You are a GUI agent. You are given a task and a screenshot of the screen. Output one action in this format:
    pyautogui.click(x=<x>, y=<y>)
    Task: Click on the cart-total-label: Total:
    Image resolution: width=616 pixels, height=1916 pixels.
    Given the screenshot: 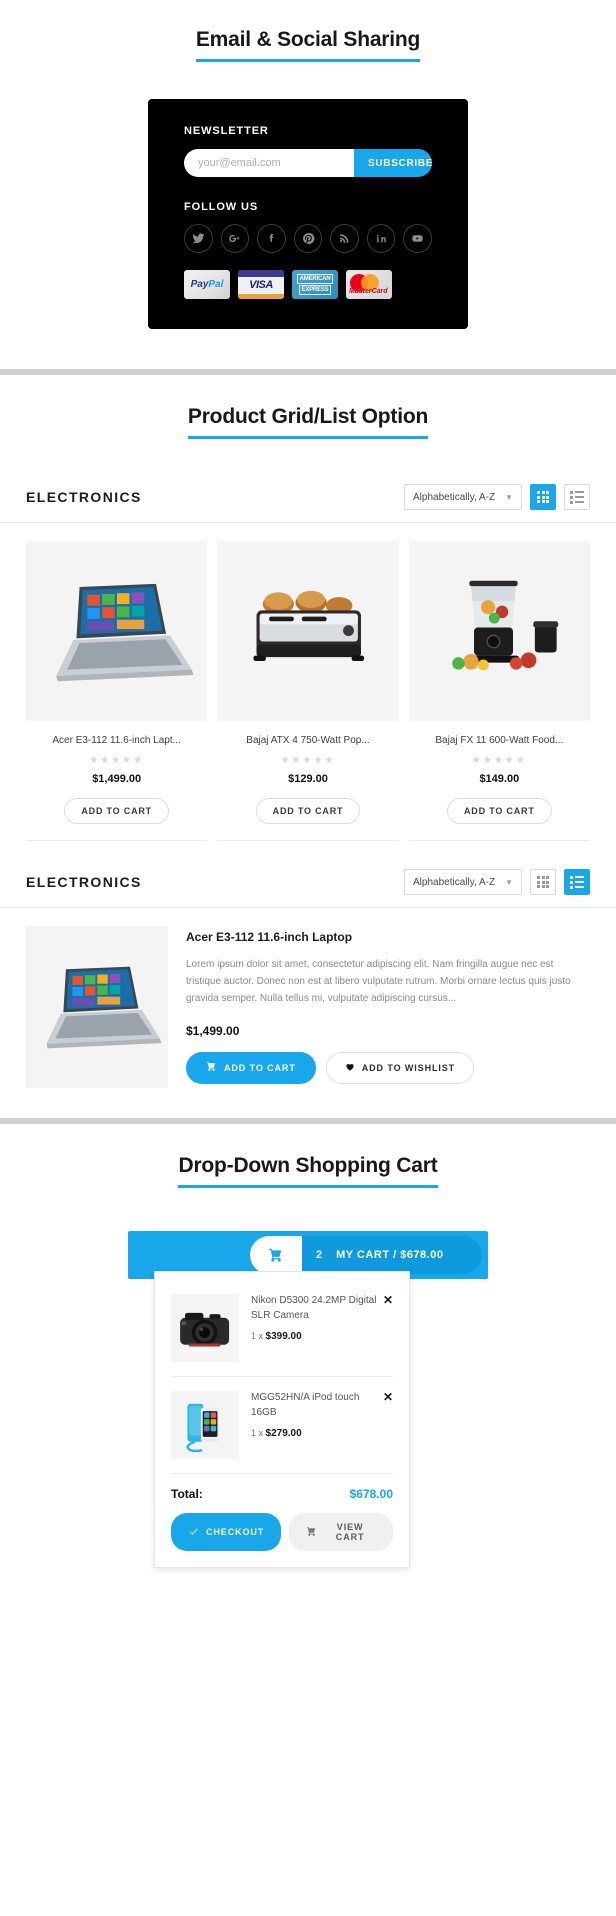 What is the action you would take?
    pyautogui.click(x=187, y=1494)
    